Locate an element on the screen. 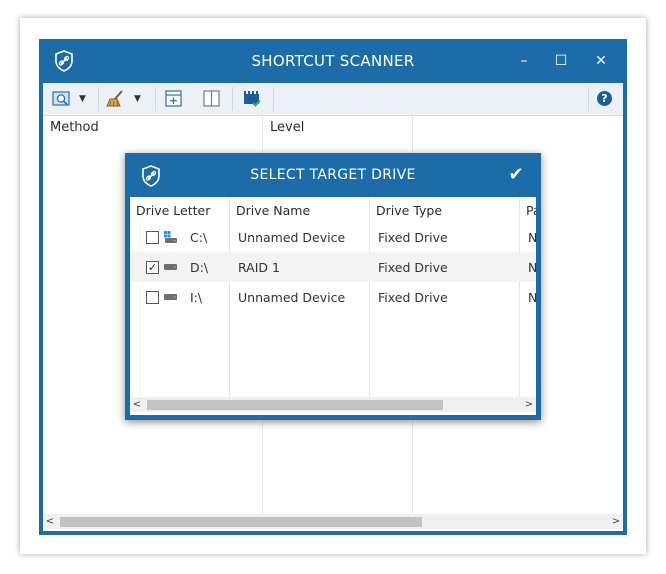 The width and height of the screenshot is (666, 574). column-header-drive-type: Drive Type is located at coordinates (409, 210).